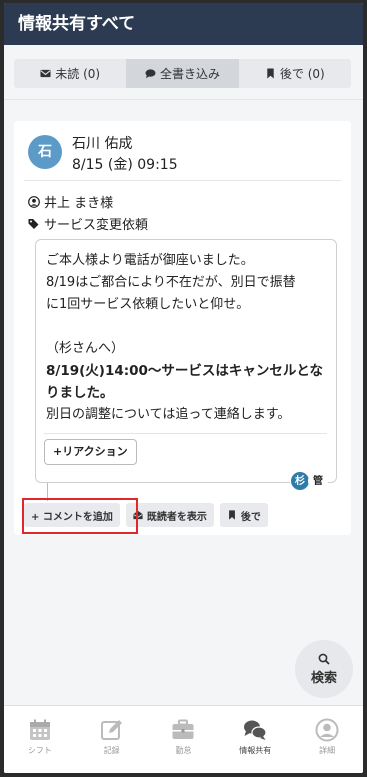  Describe the element at coordinates (323, 678) in the screenshot. I see `search-label: 検索` at that location.